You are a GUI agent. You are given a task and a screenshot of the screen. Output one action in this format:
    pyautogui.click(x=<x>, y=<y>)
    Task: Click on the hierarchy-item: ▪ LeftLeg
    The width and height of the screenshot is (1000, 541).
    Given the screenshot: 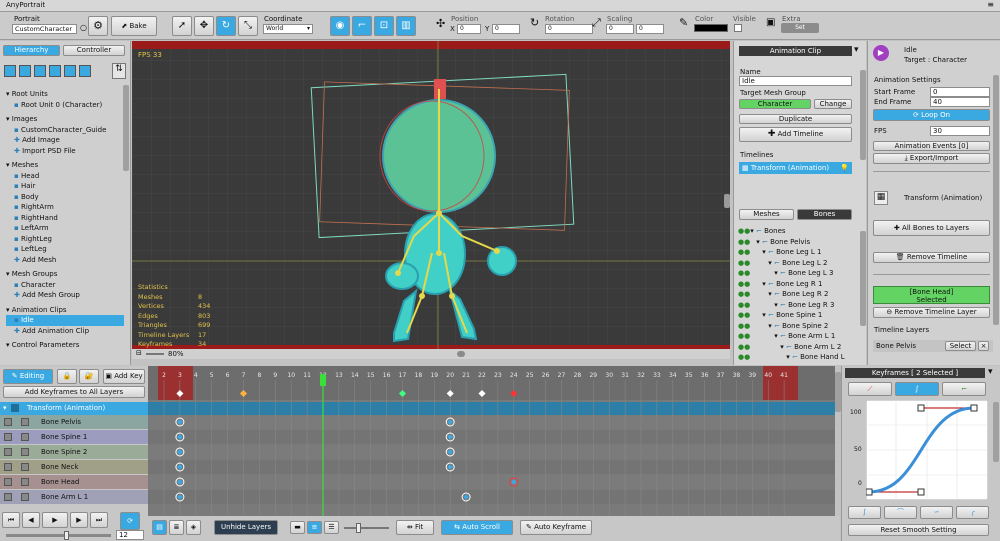 What is the action you would take?
    pyautogui.click(x=65, y=249)
    